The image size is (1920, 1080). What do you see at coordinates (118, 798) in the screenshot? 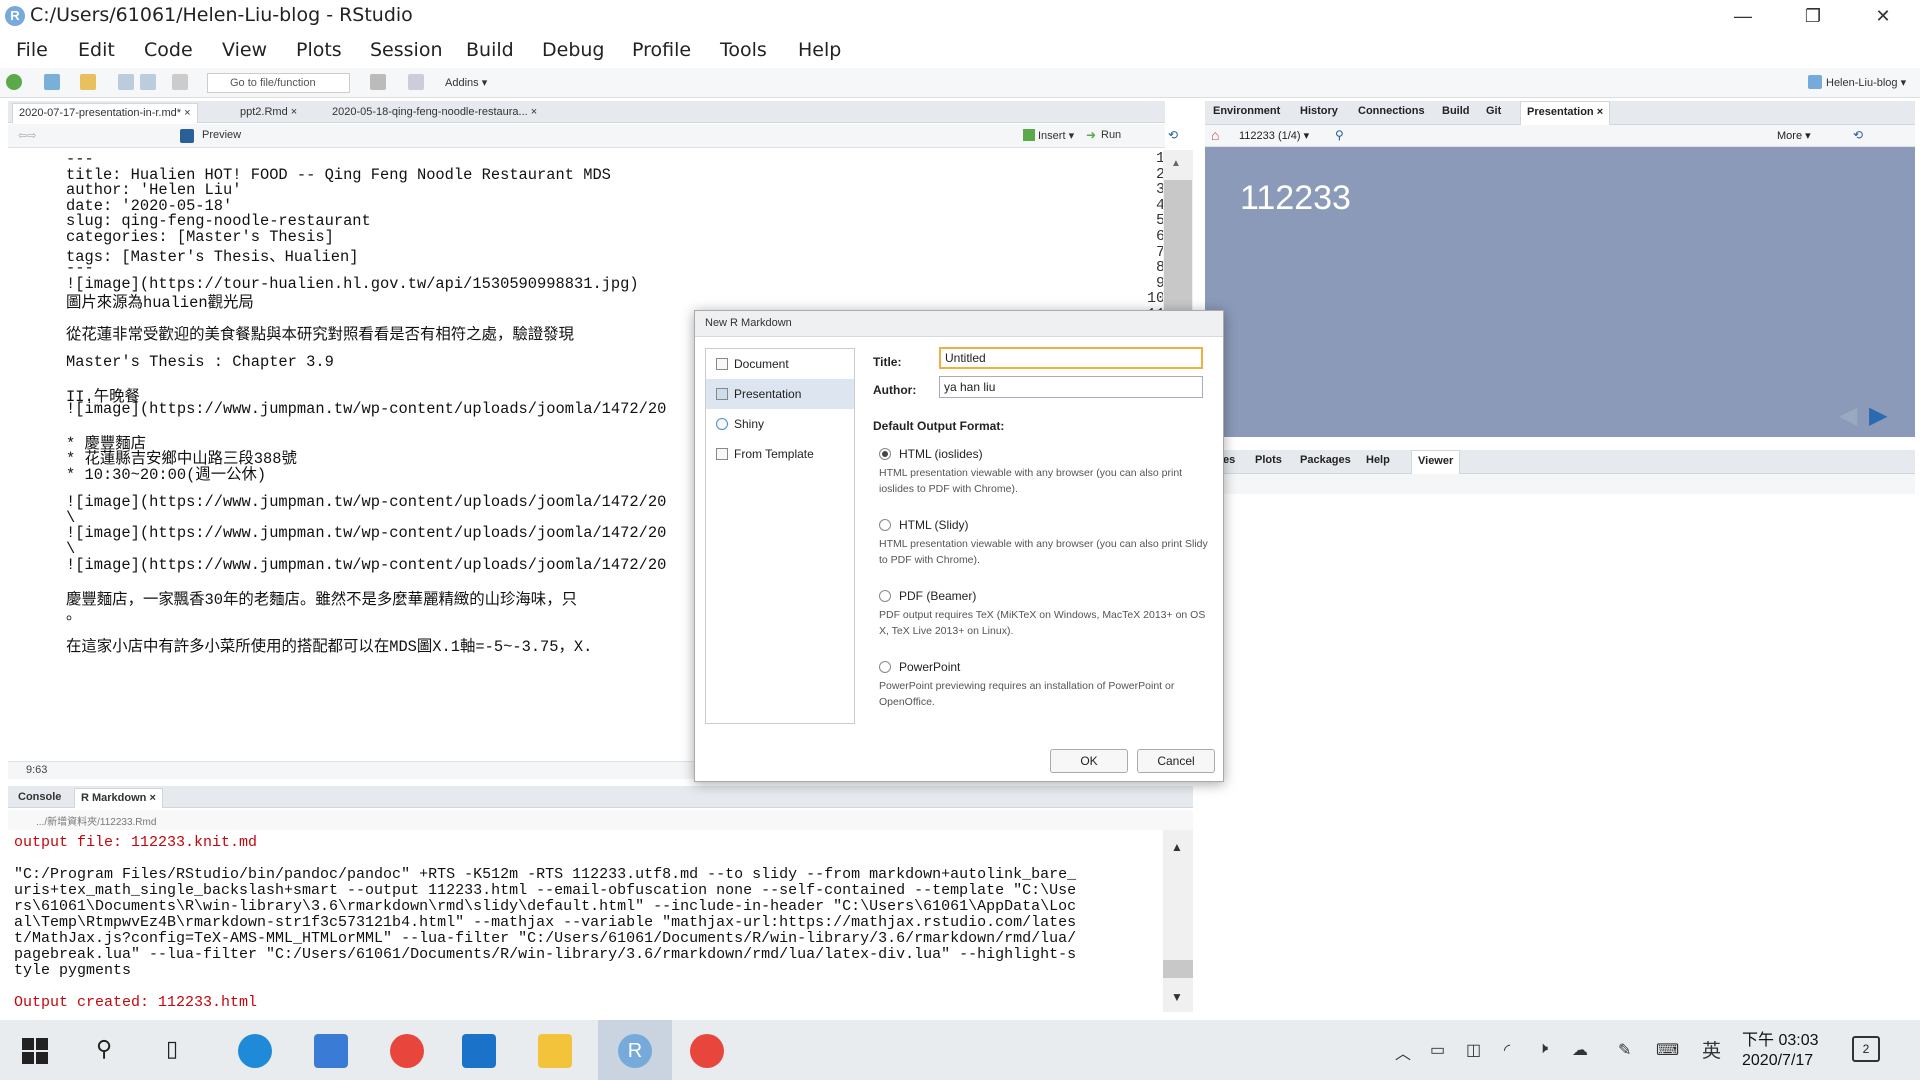
I see `tab-r-markdown: R Markdown ×` at bounding box center [118, 798].